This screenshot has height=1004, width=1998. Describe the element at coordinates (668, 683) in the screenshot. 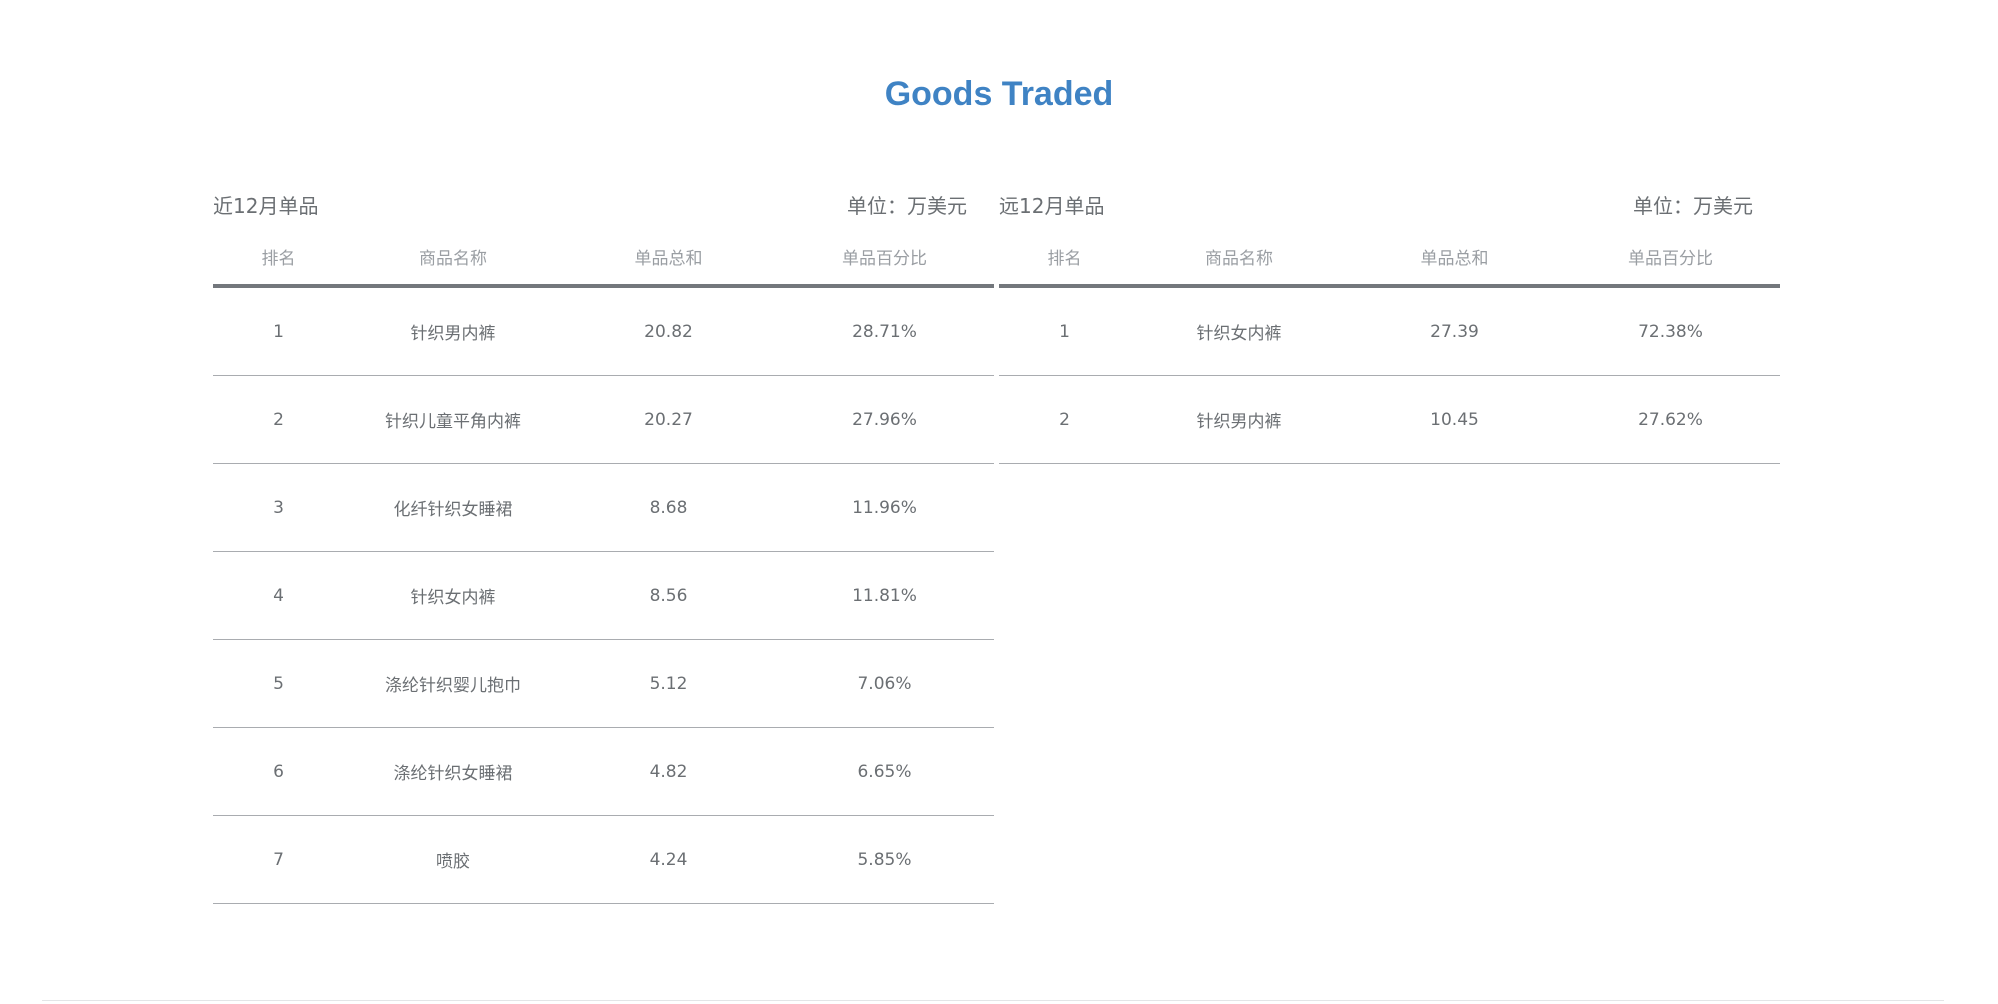

I see `total-cell: 5.12` at that location.